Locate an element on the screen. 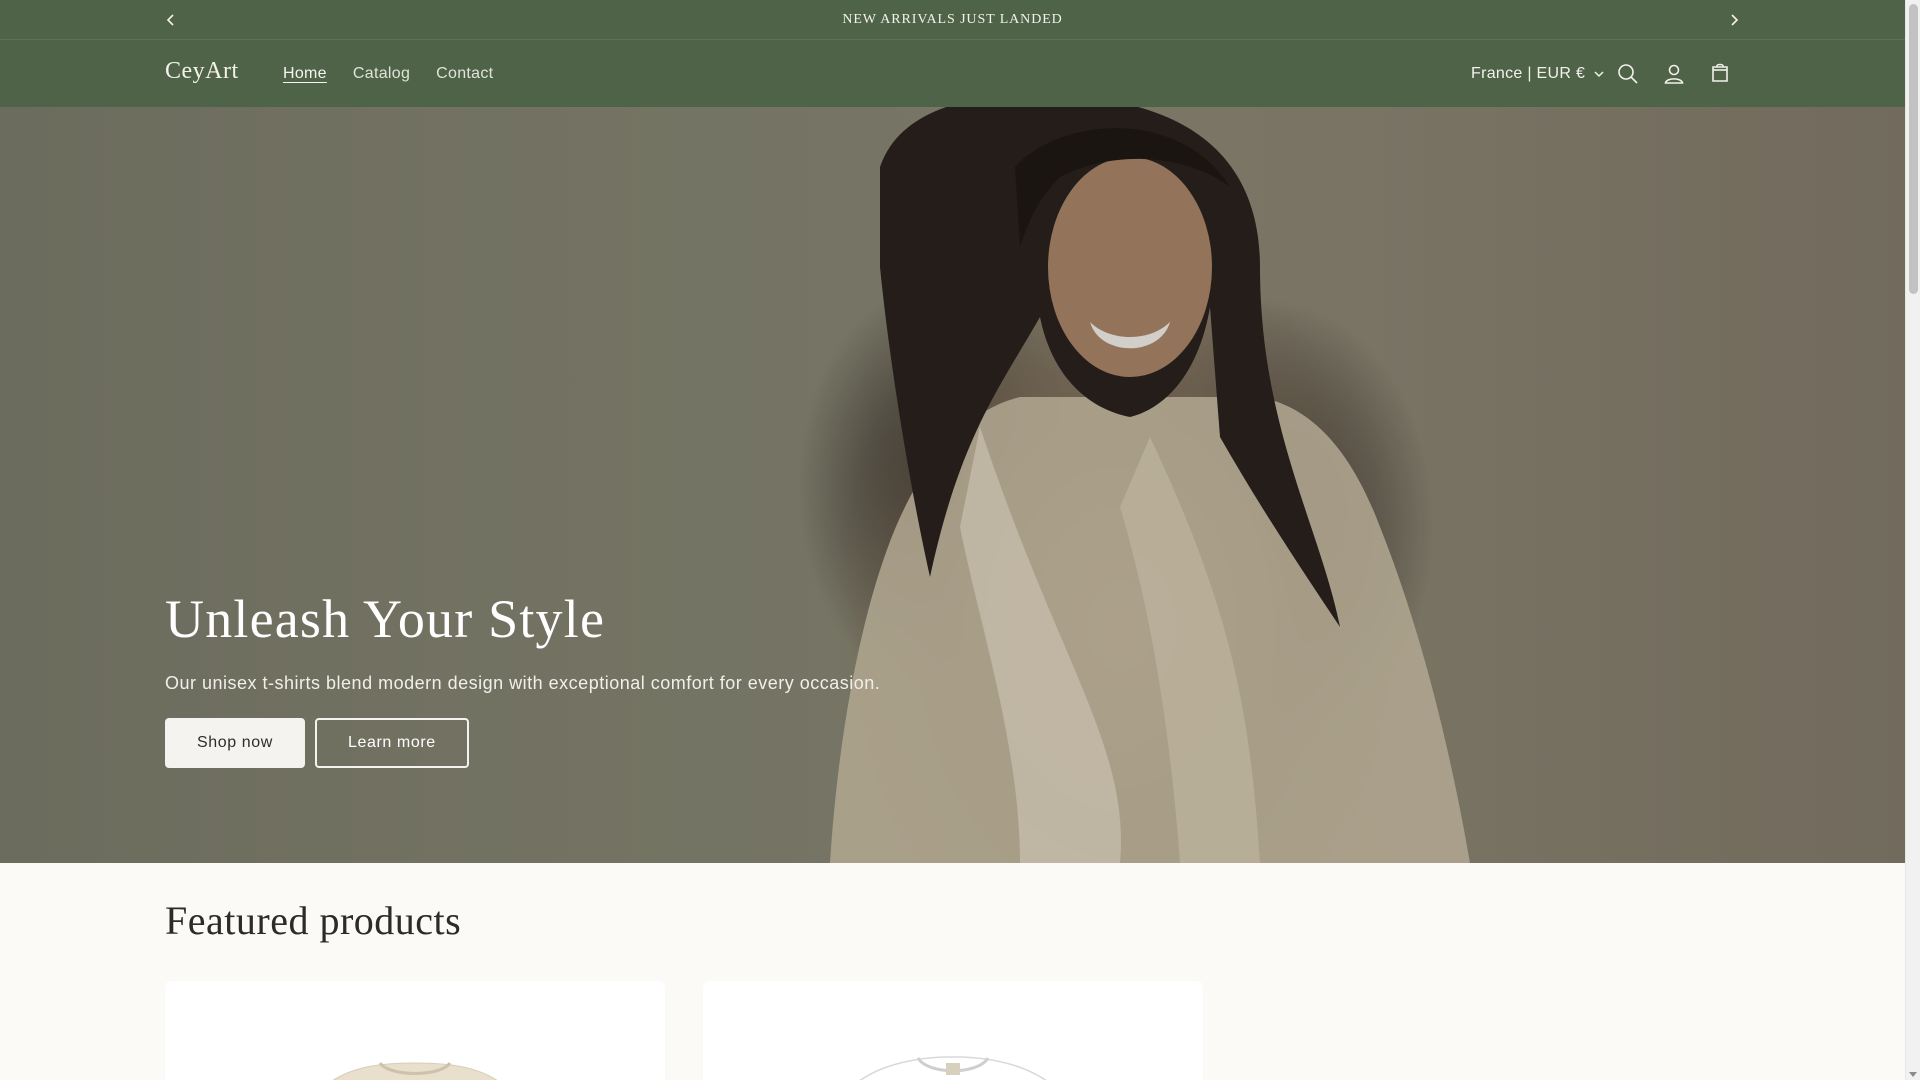 Image resolution: width=1920 pixels, height=1080 pixels. account-icon is located at coordinates (1674, 74).